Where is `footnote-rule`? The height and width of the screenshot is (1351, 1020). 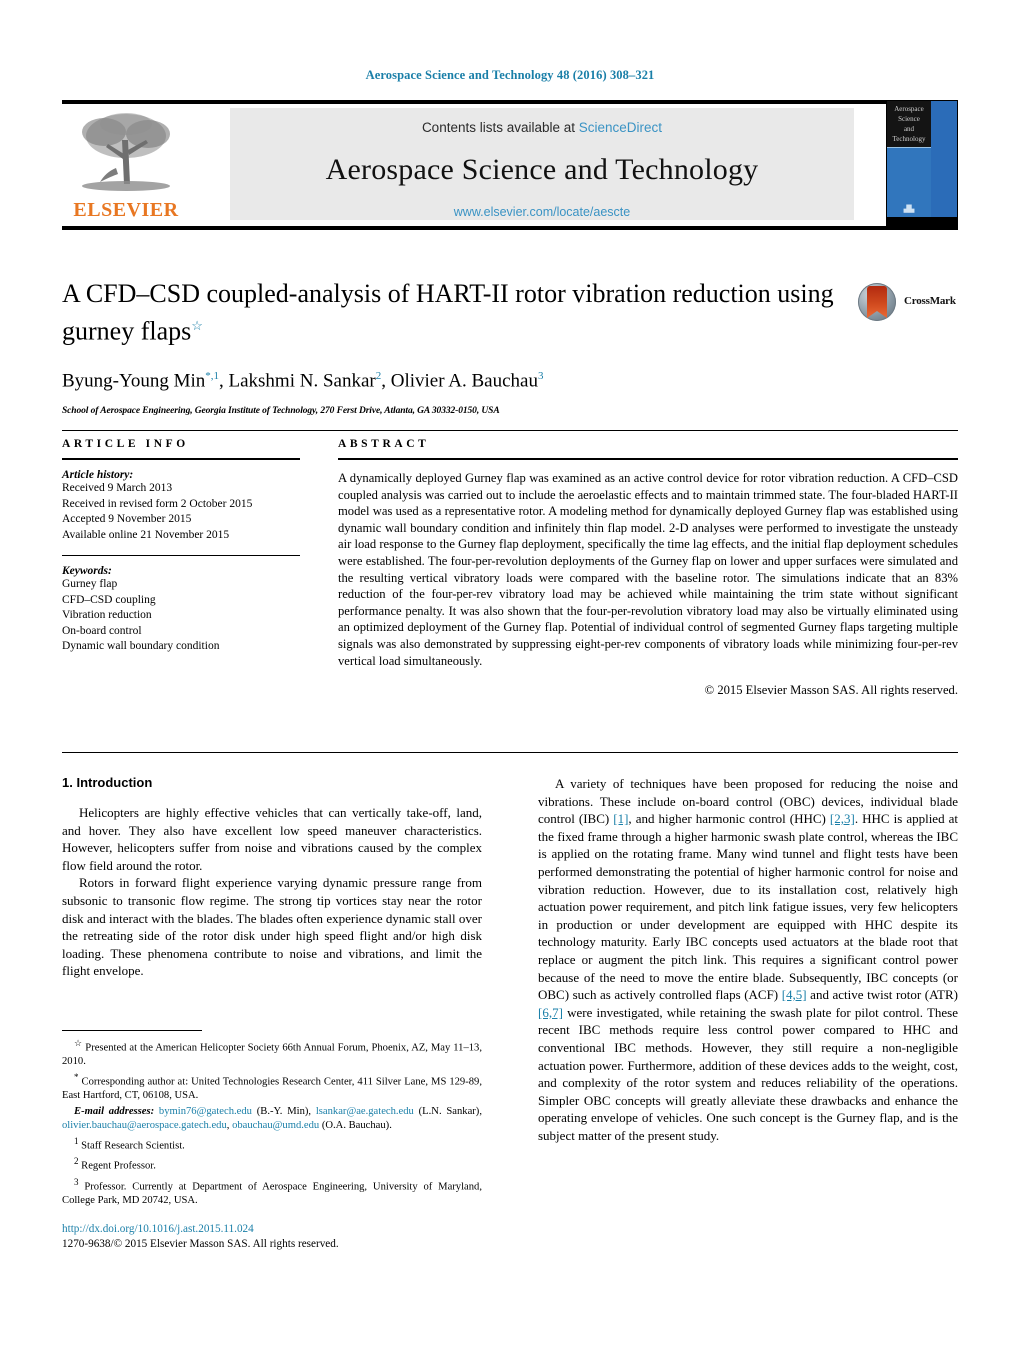
footnote-rule is located at coordinates (132, 1030).